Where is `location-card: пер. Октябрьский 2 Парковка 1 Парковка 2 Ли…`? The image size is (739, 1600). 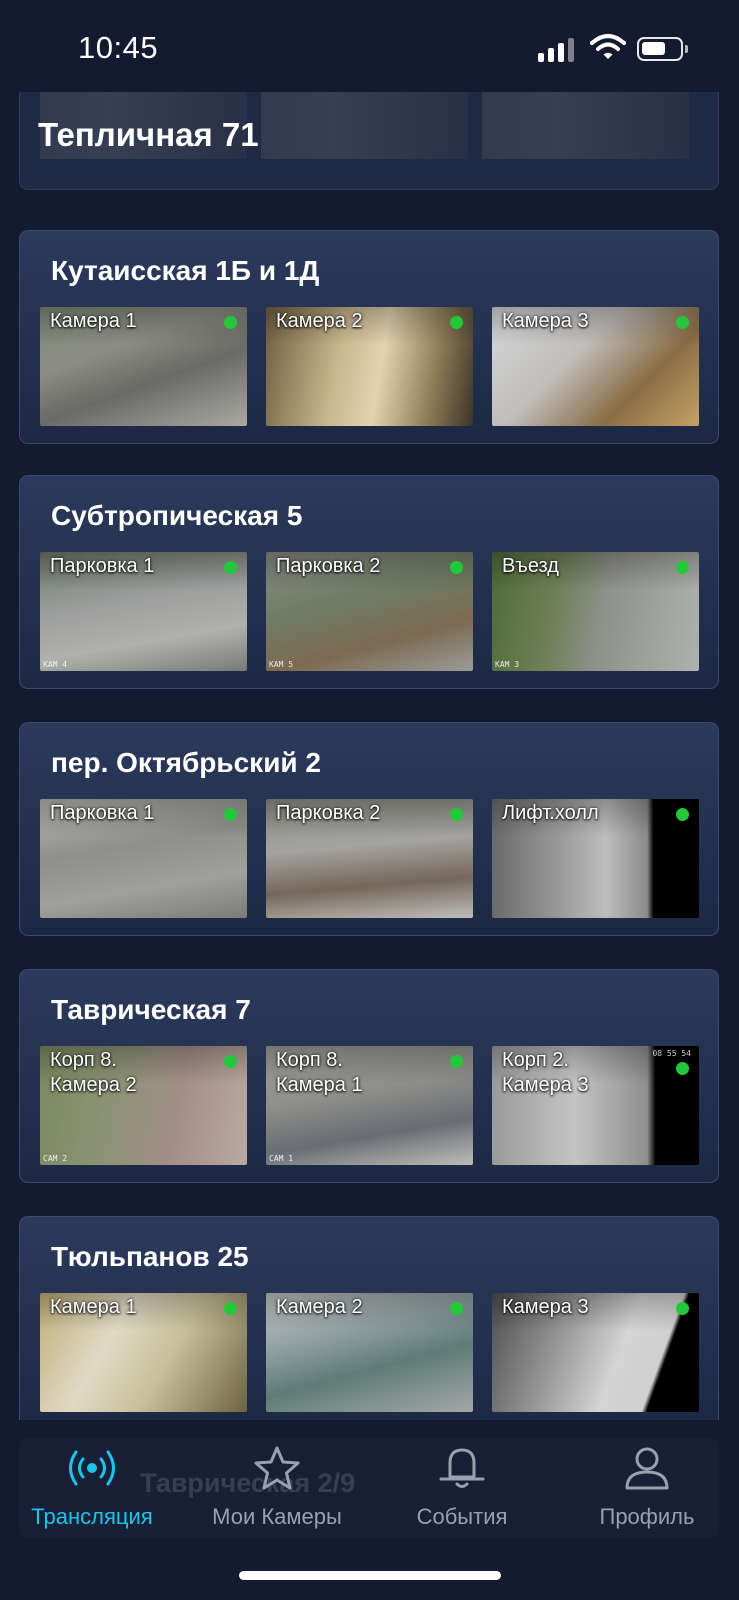
location-card: пер. Октябрьский 2 Парковка 1 Парковка 2 Ли… is located at coordinates (369, 829).